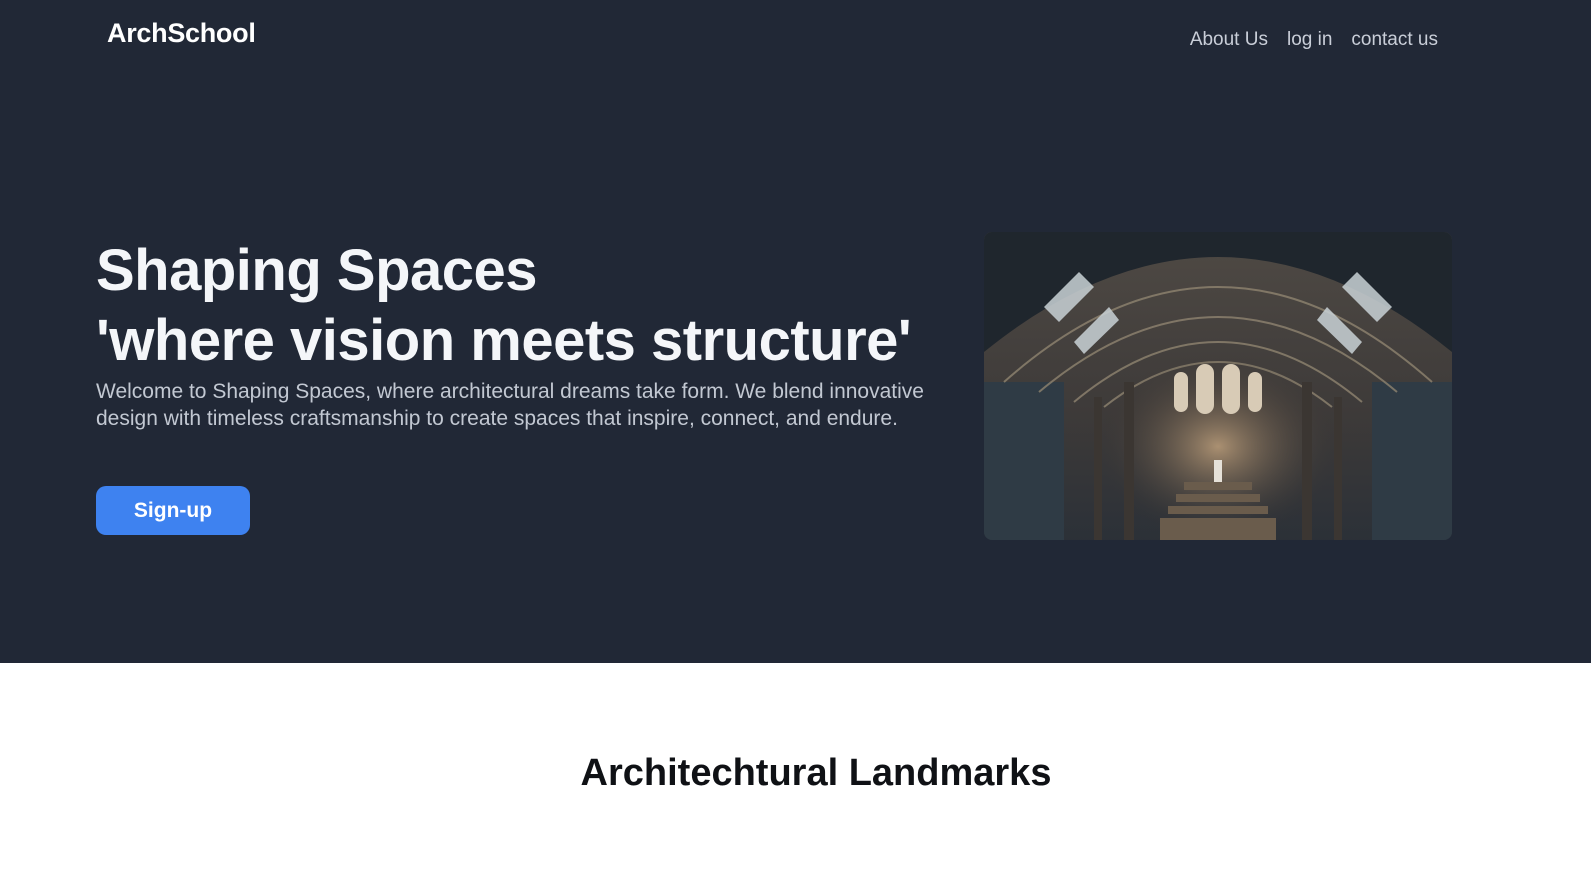  Describe the element at coordinates (504, 340) in the screenshot. I see `hero-title-line-2: 'where vision meets structure'` at that location.